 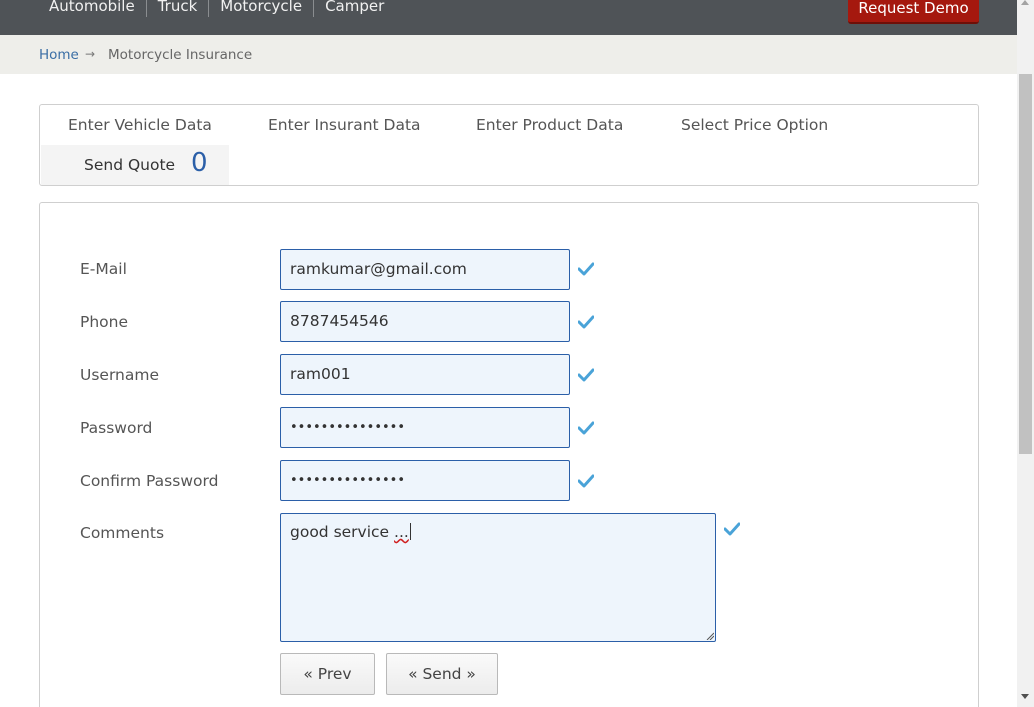 I want to click on username-field: ram001, so click(x=425, y=374).